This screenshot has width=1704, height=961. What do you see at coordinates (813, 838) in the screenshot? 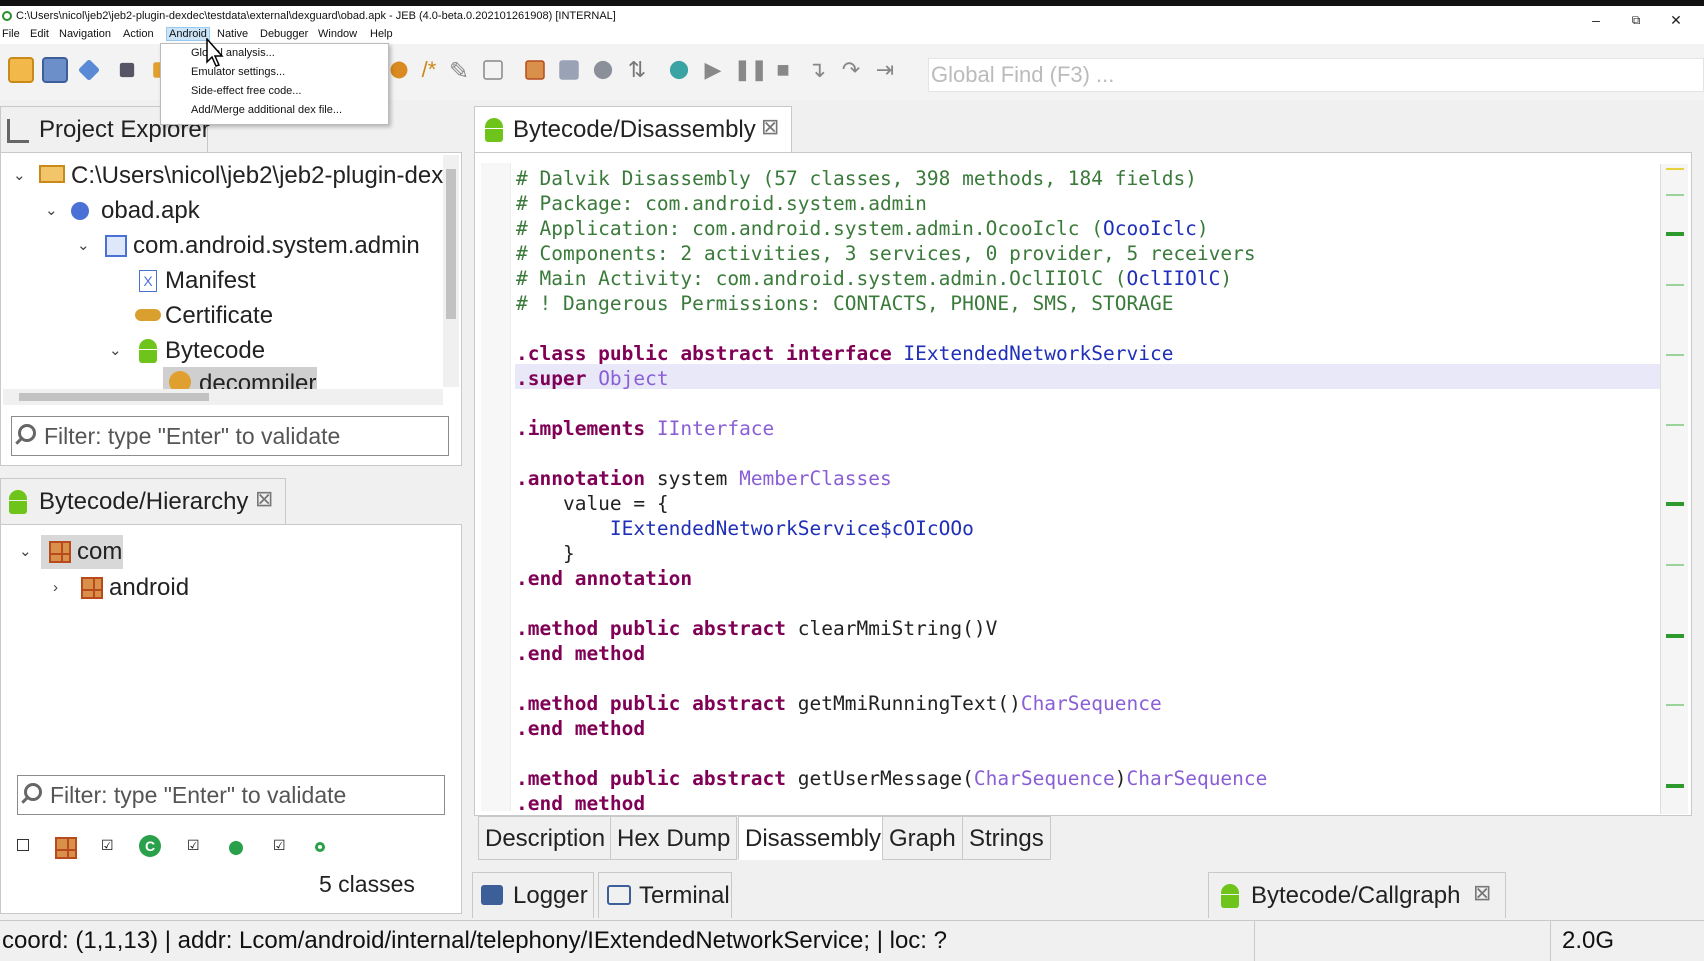
I see `tab-disassembly: Disassembly` at bounding box center [813, 838].